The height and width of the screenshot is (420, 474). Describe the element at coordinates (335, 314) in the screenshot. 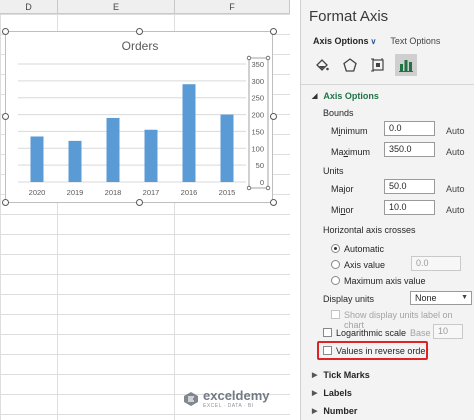

I see `show-units-label-checkbox` at that location.